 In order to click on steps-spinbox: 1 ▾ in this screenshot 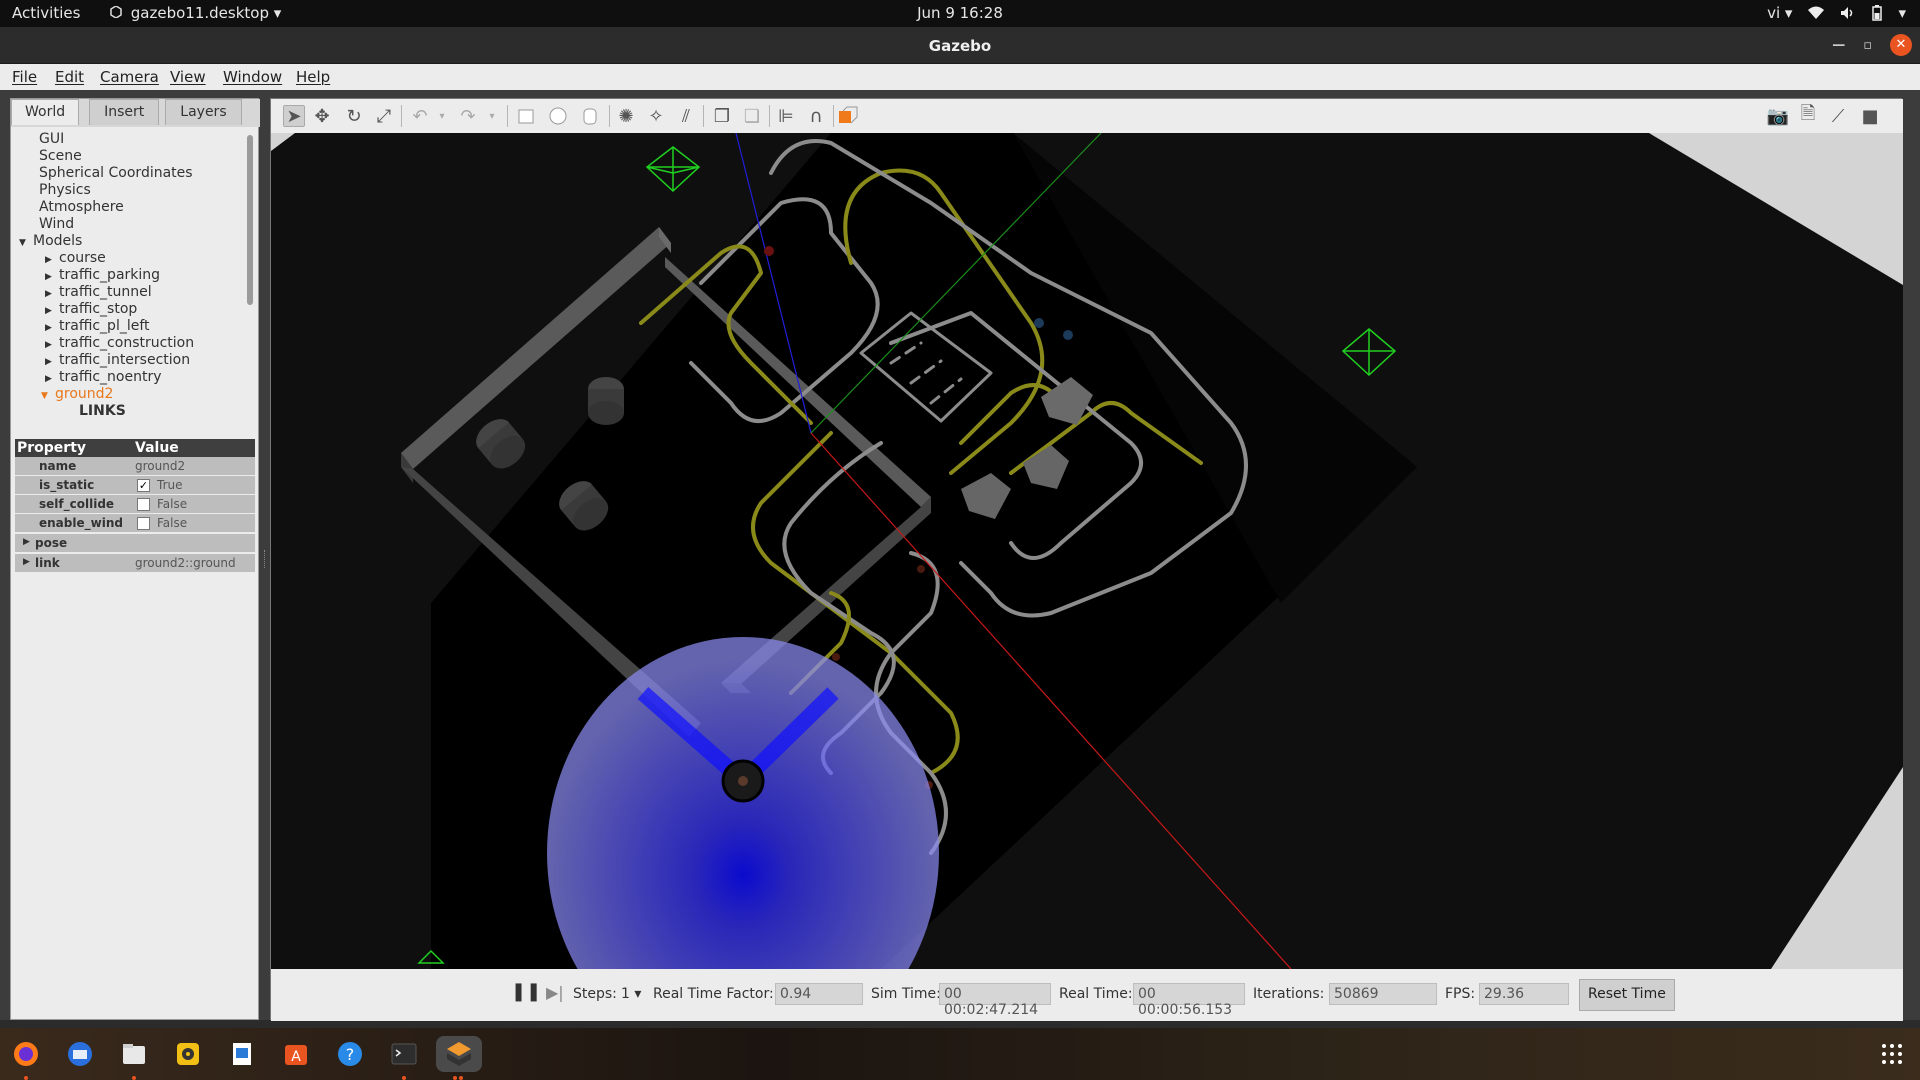, I will do `click(631, 994)`.